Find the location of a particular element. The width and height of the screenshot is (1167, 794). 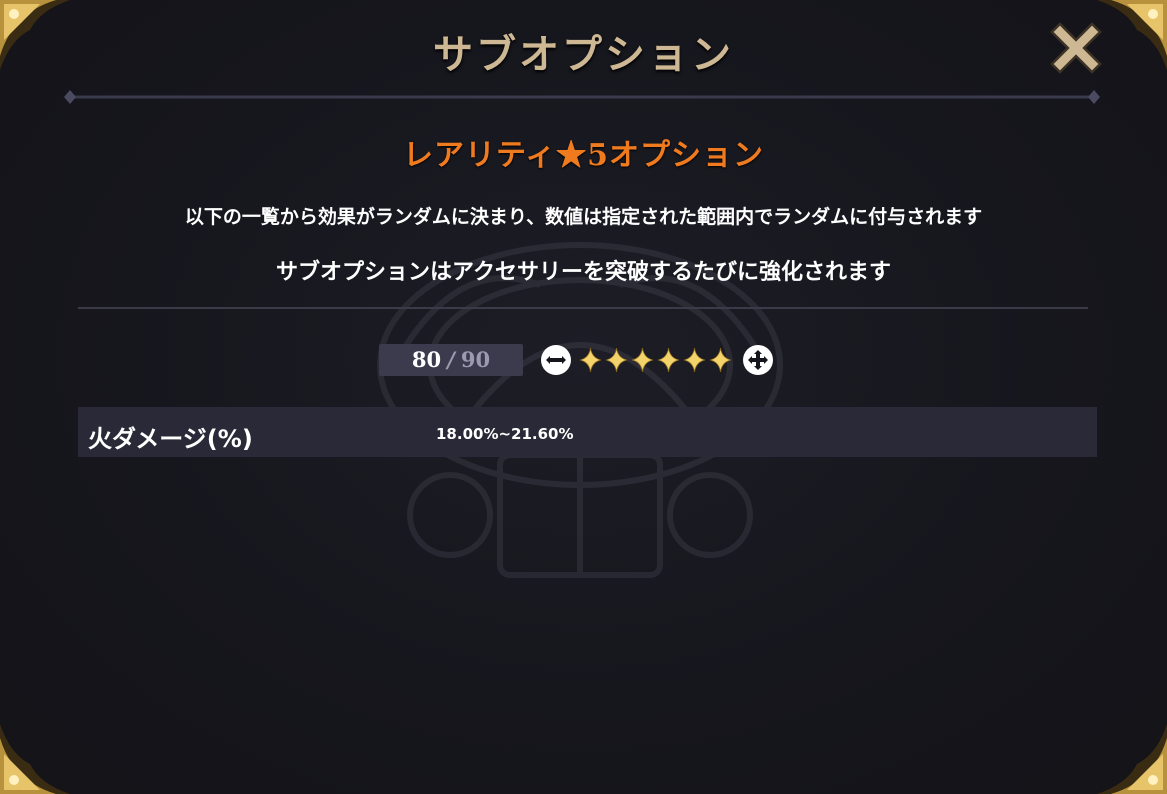

dialog-title: サブオプション is located at coordinates (583, 54).